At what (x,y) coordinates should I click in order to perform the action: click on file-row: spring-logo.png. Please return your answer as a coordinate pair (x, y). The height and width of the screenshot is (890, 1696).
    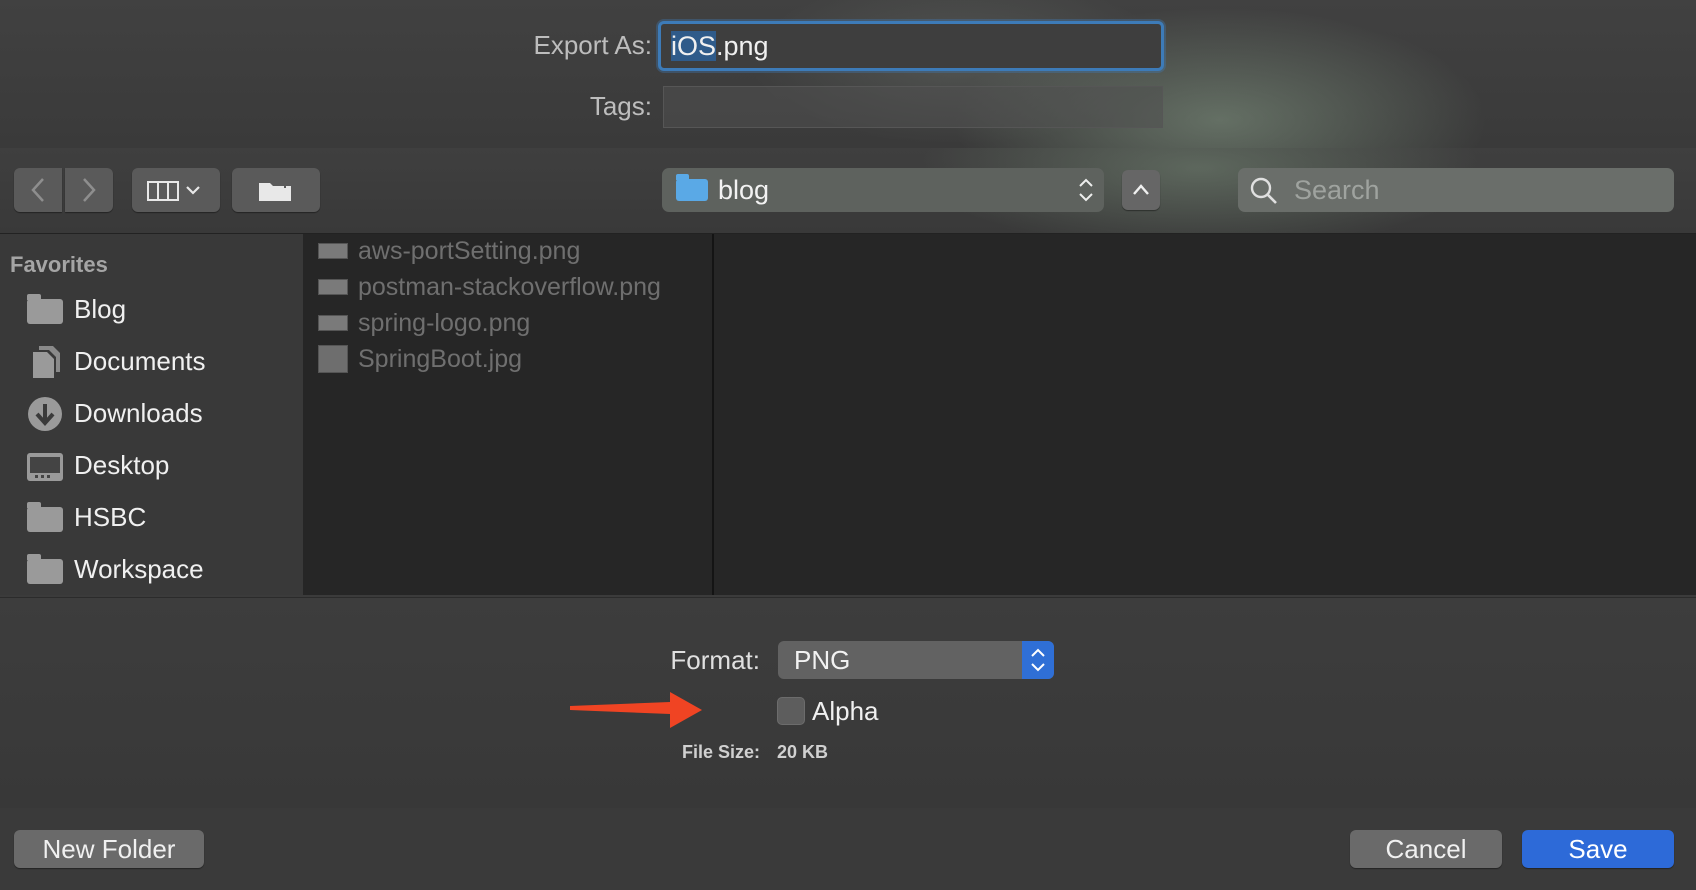
    Looking at the image, I should click on (508, 323).